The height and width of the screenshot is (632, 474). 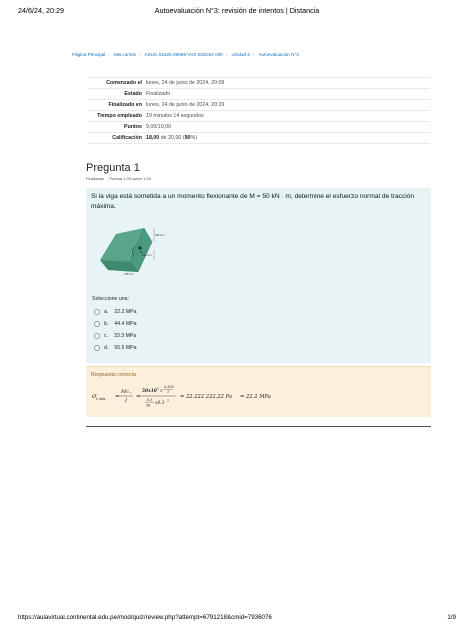 What do you see at coordinates (149, 391) in the screenshot?
I see `formula-eq2-num-a: 50x10` at bounding box center [149, 391].